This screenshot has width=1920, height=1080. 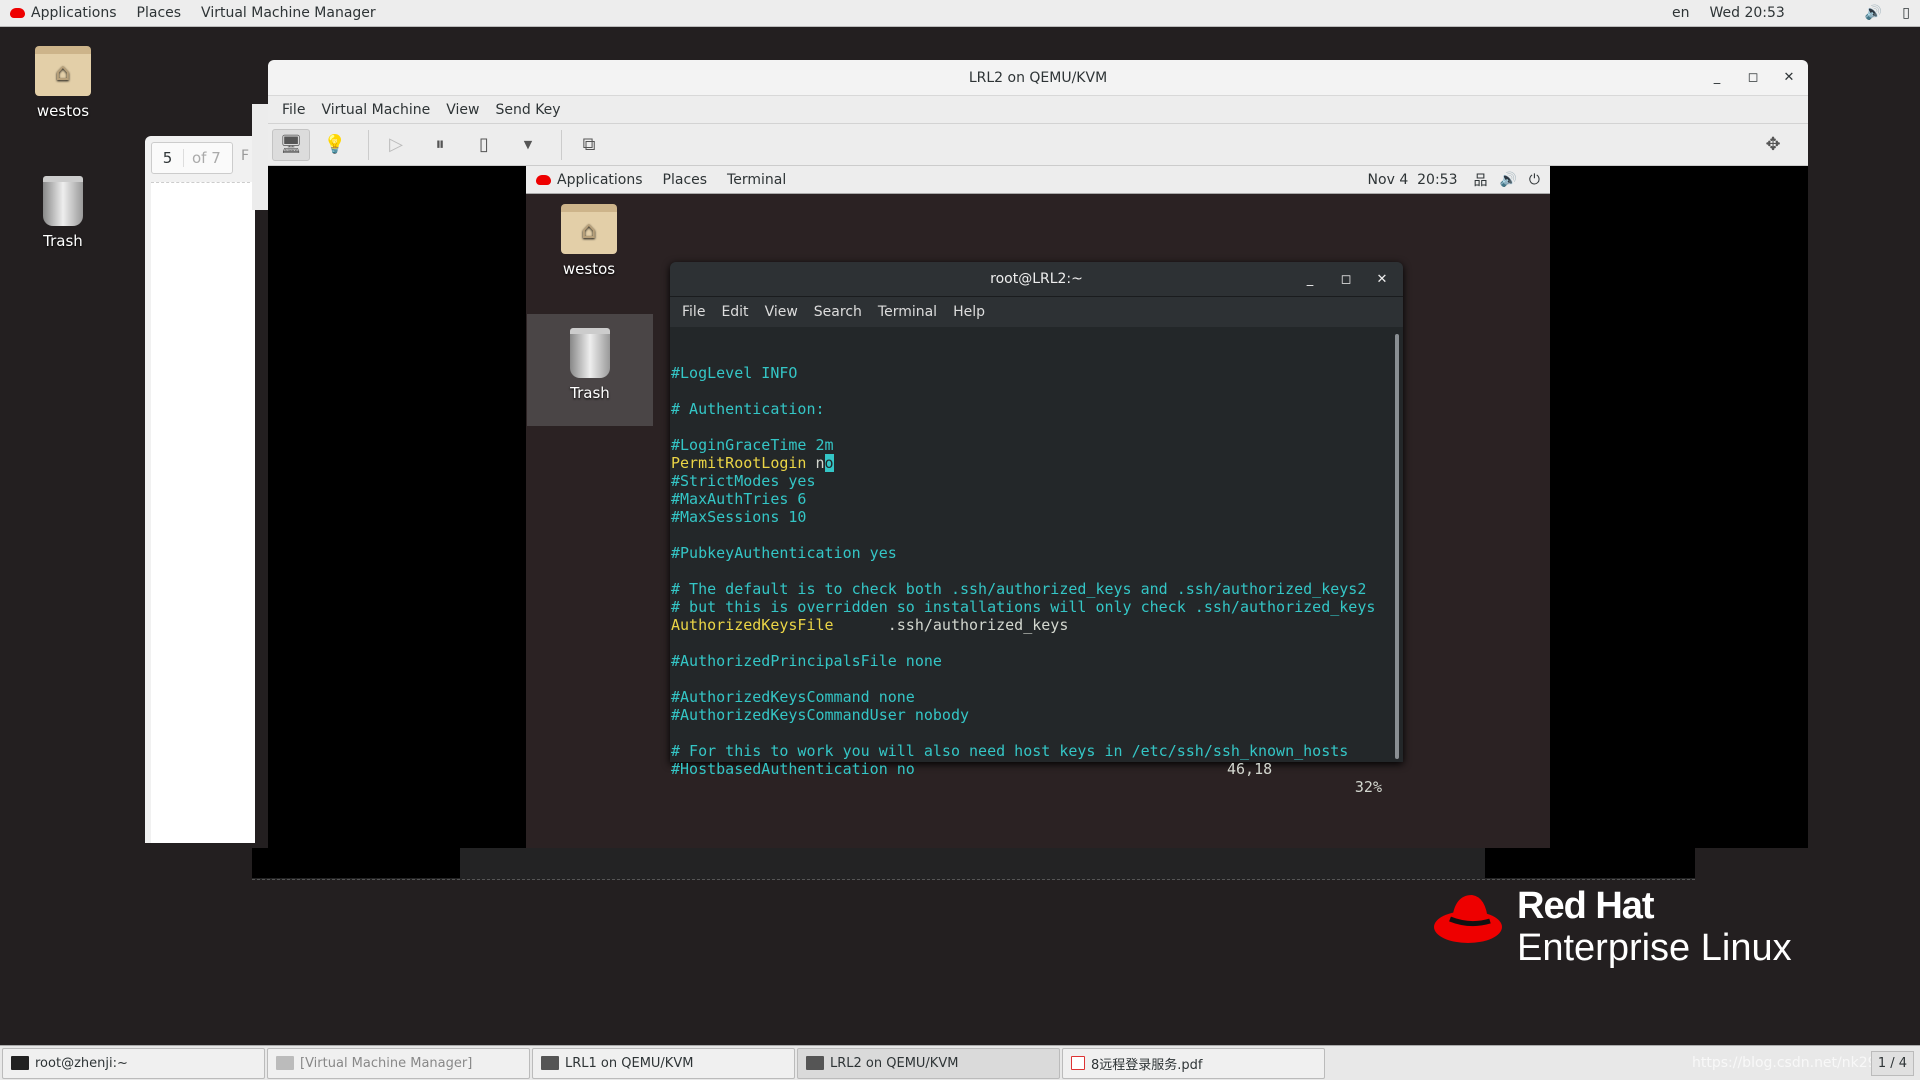 What do you see at coordinates (63, 213) in the screenshot?
I see `desktop-icon-trash: Trash` at bounding box center [63, 213].